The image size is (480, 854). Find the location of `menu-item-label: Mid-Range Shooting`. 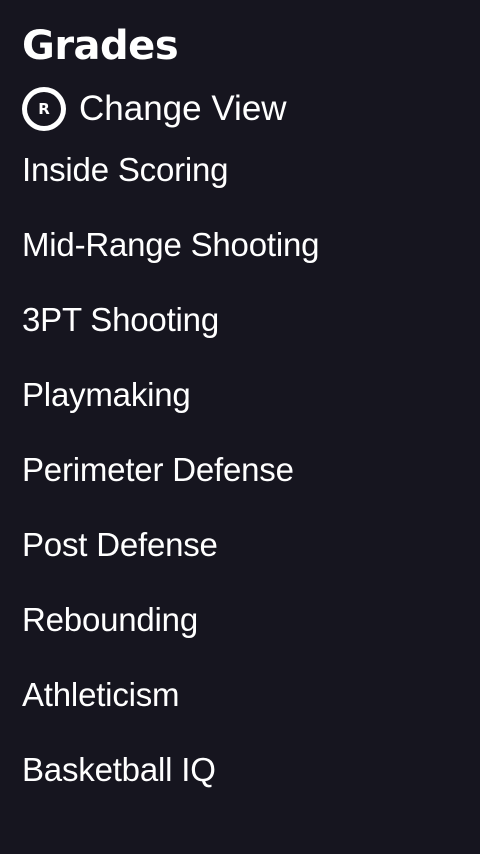

menu-item-label: Mid-Range Shooting is located at coordinates (171, 244).